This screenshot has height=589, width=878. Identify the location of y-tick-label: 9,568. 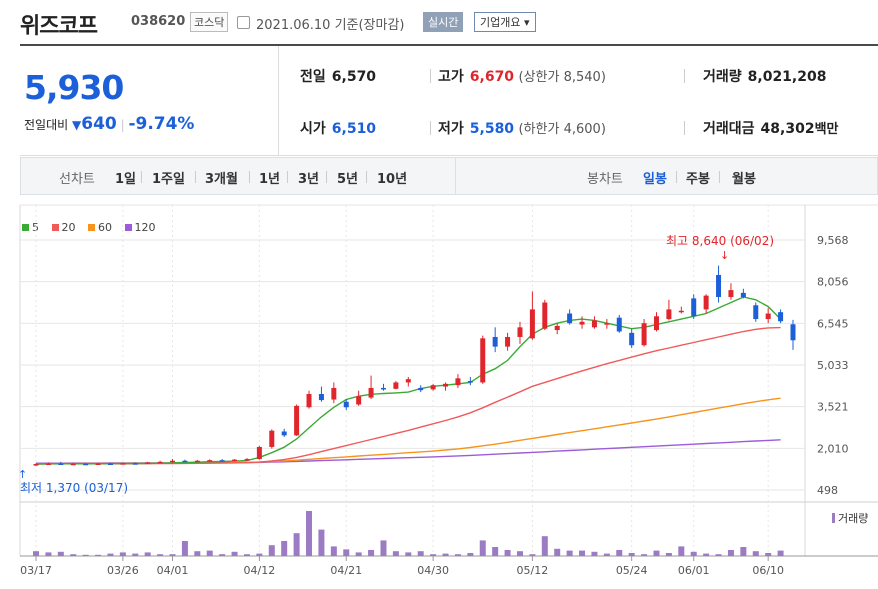
(833, 240).